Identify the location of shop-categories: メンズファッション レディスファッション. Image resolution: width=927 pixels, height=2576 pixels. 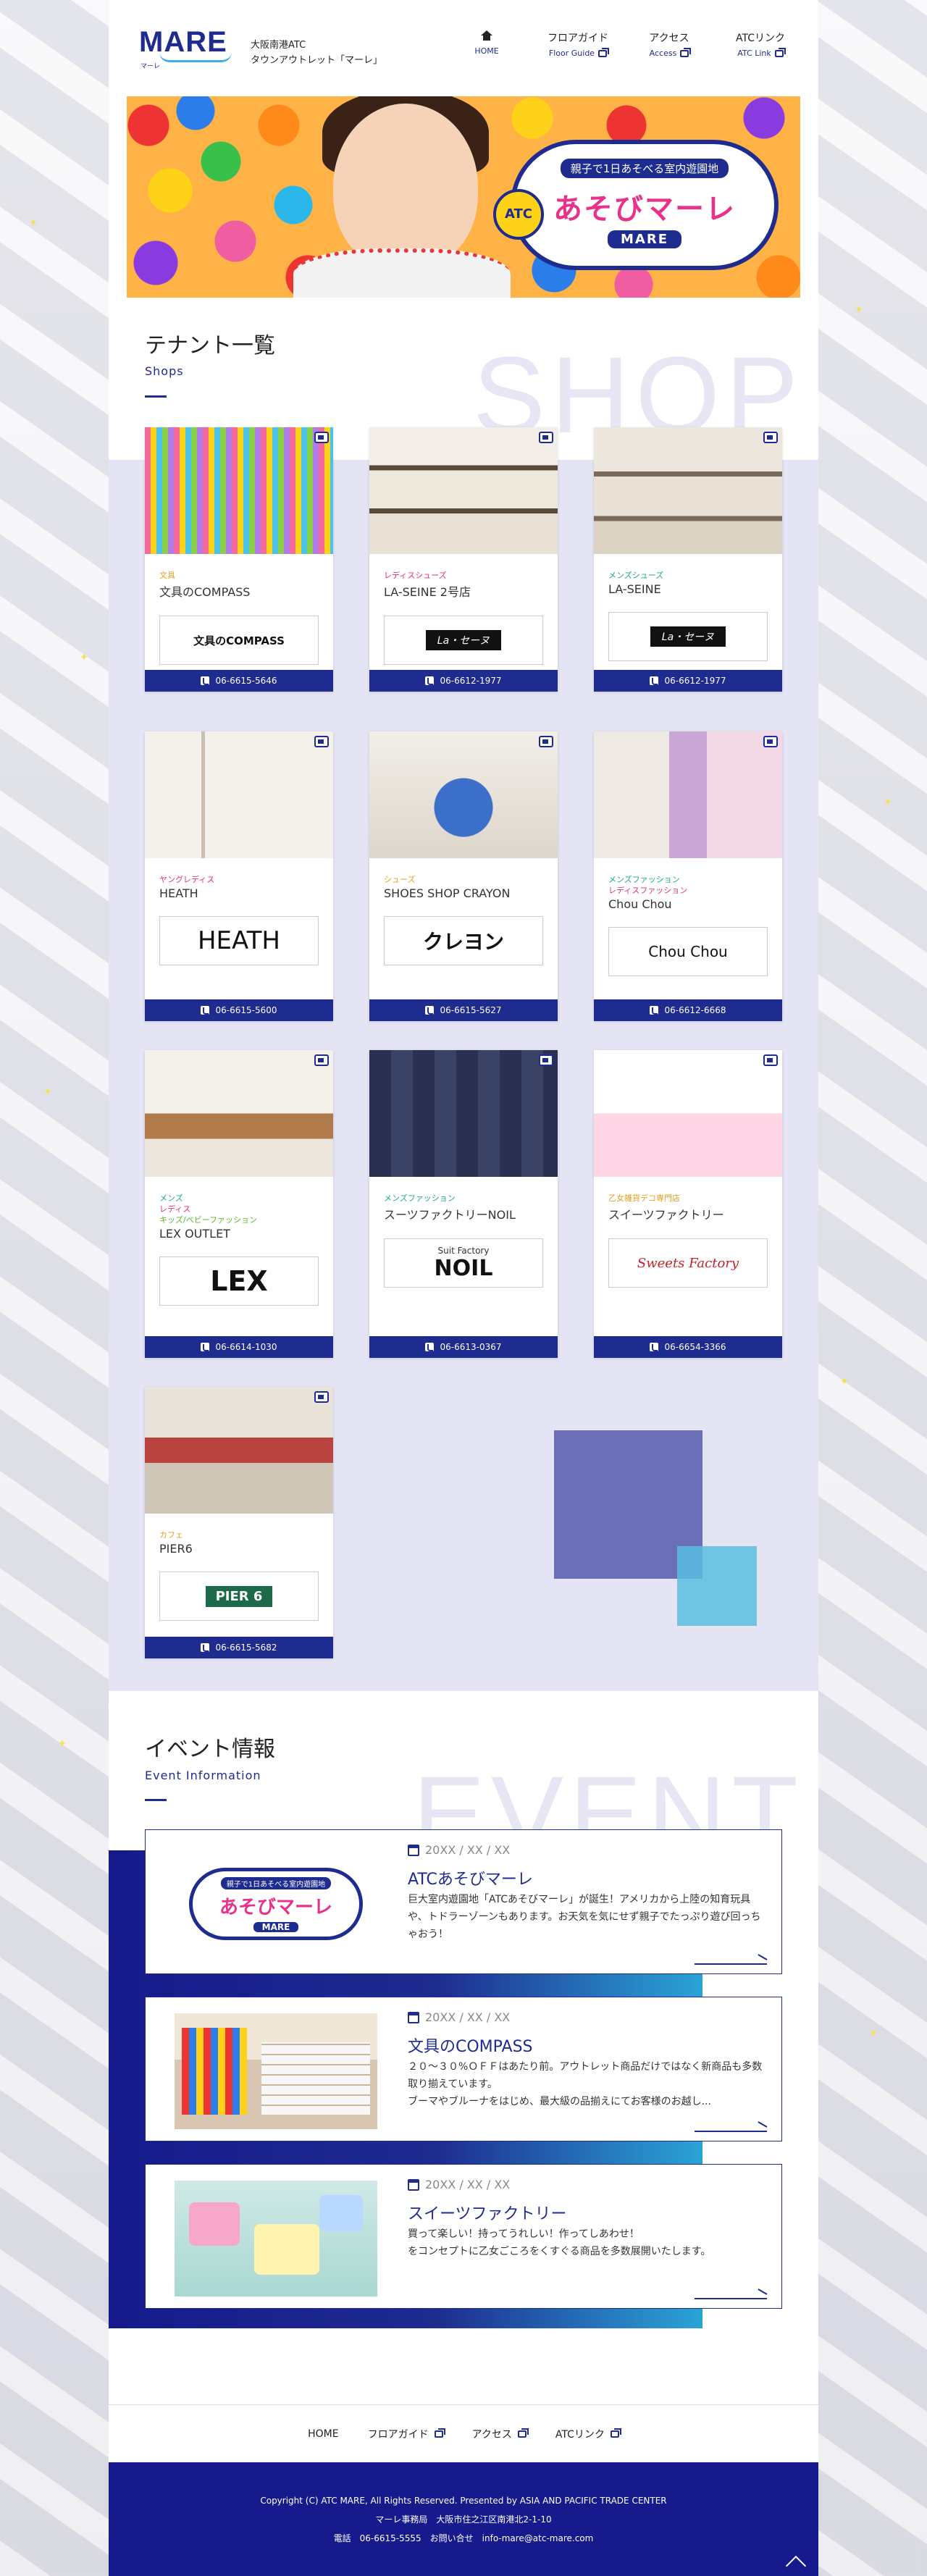
(688, 877).